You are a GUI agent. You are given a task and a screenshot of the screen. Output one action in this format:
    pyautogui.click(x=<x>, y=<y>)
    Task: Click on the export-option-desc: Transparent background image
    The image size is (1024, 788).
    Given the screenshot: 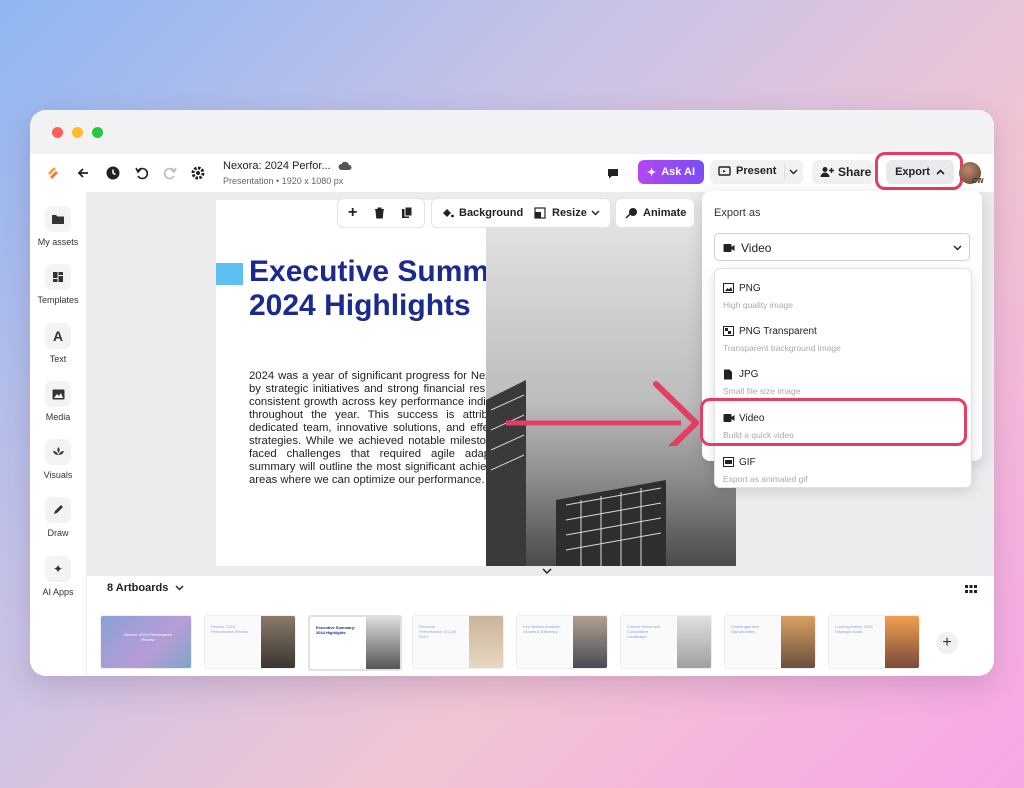 What is the action you would take?
    pyautogui.click(x=782, y=348)
    